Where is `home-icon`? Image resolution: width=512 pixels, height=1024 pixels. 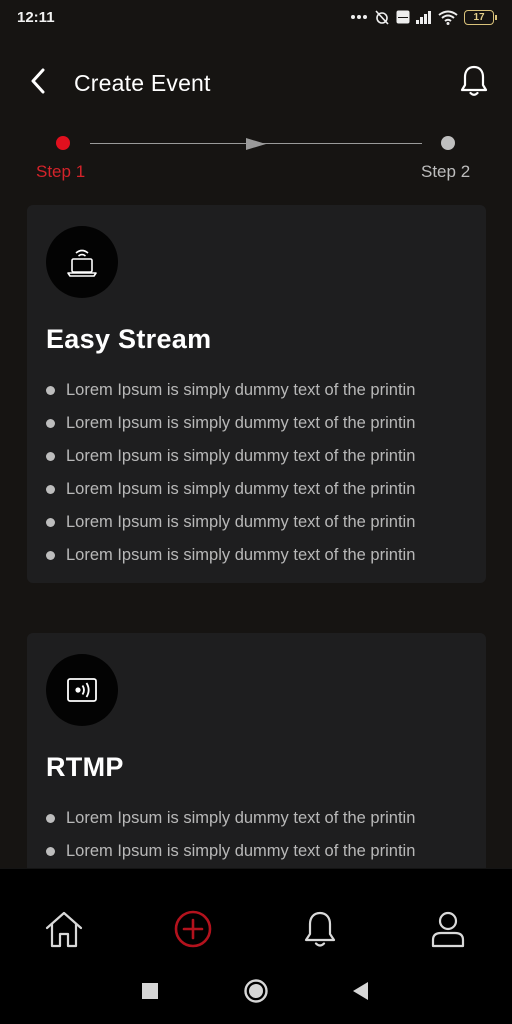
home-icon is located at coordinates (64, 931).